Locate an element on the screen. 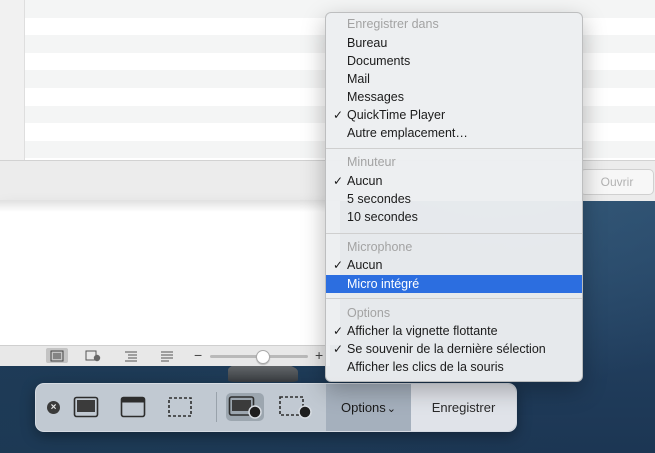  menu-item-messages: Messages is located at coordinates (454, 97).